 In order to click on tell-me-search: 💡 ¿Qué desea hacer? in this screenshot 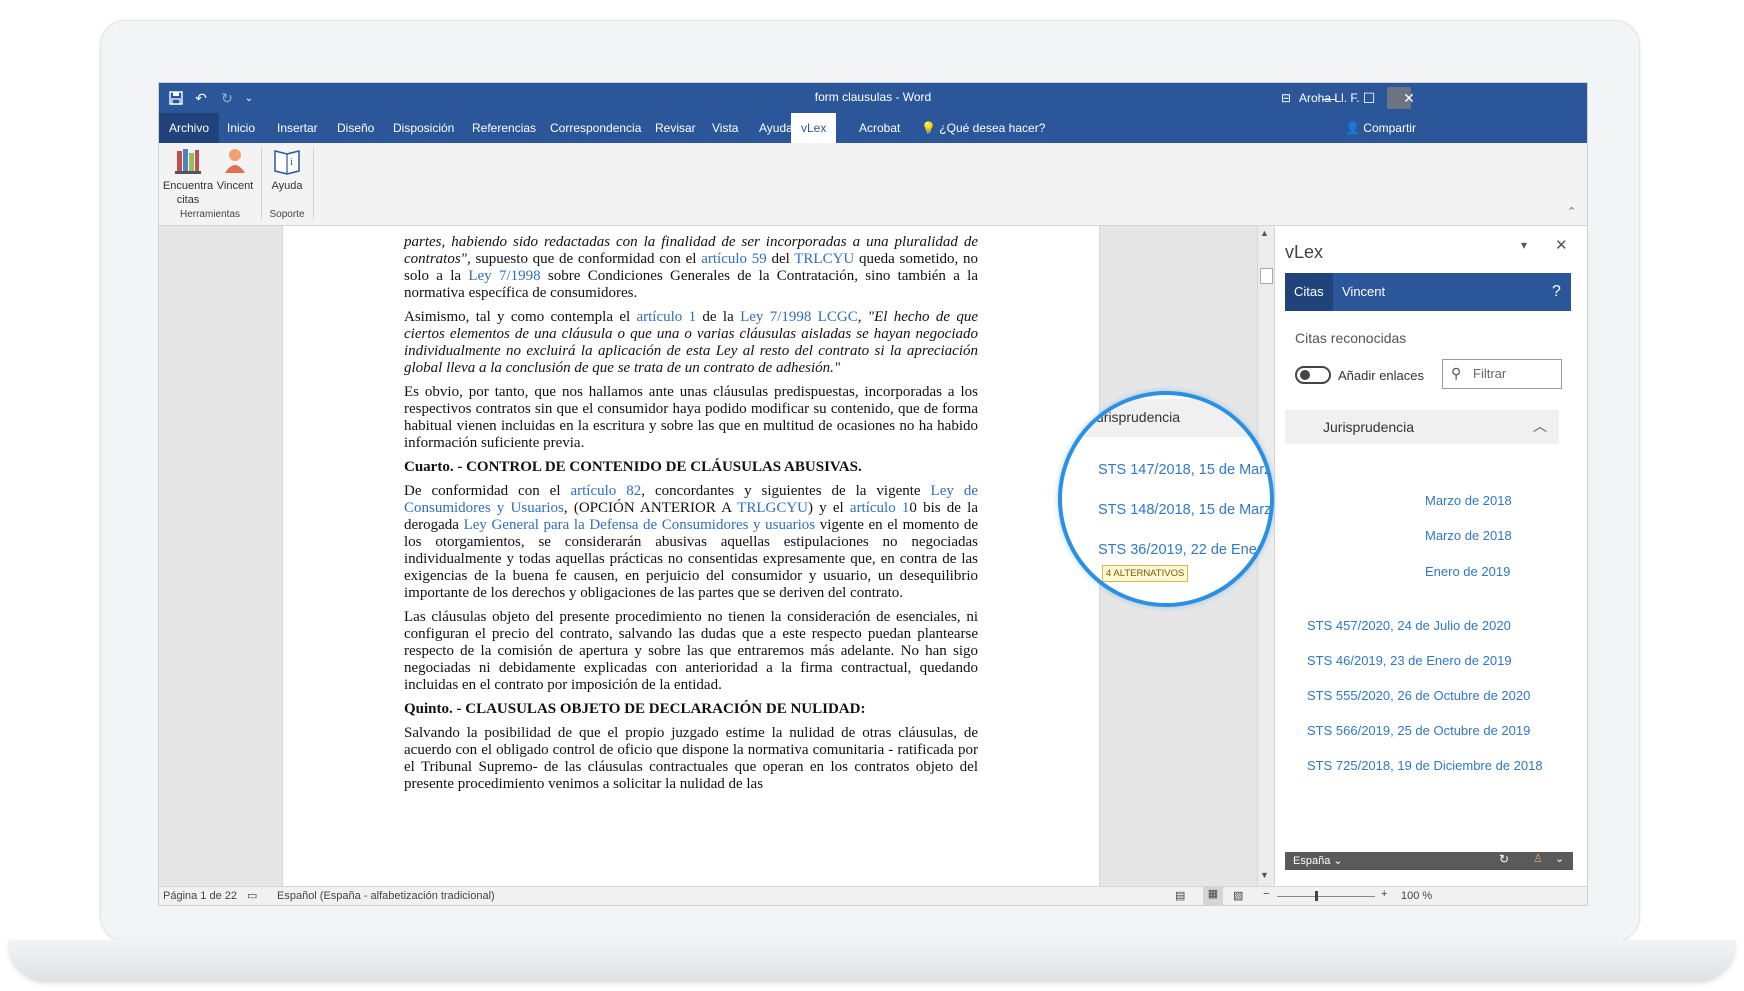, I will do `click(983, 128)`.